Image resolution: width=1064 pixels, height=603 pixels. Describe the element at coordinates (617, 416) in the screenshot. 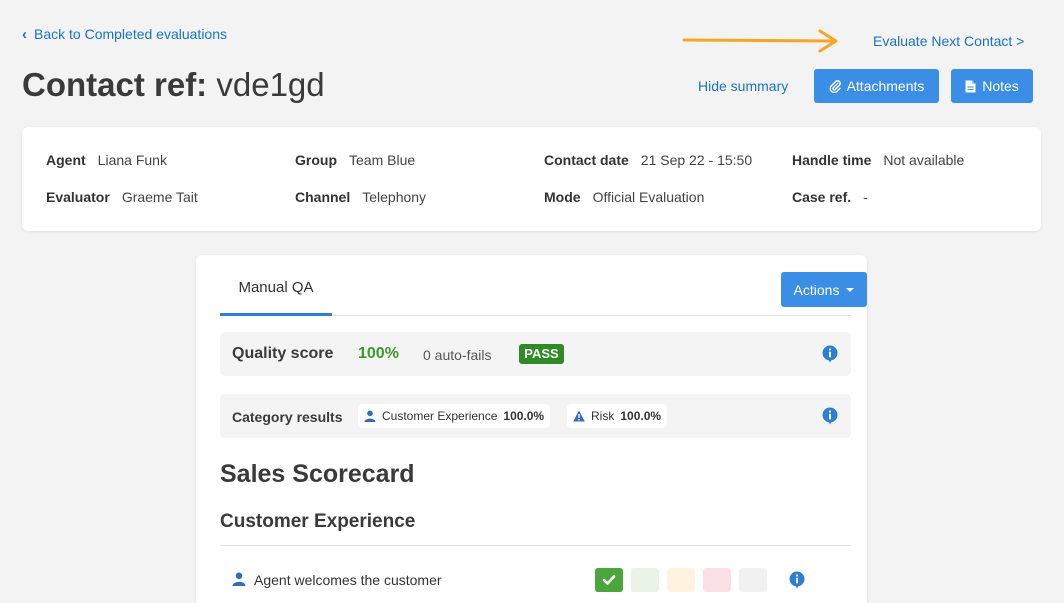

I see `category-chip-risk: Risk 100.0%` at that location.